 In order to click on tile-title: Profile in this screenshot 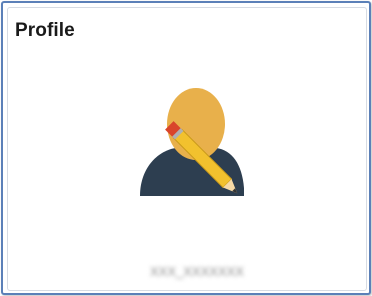, I will do `click(45, 30)`.